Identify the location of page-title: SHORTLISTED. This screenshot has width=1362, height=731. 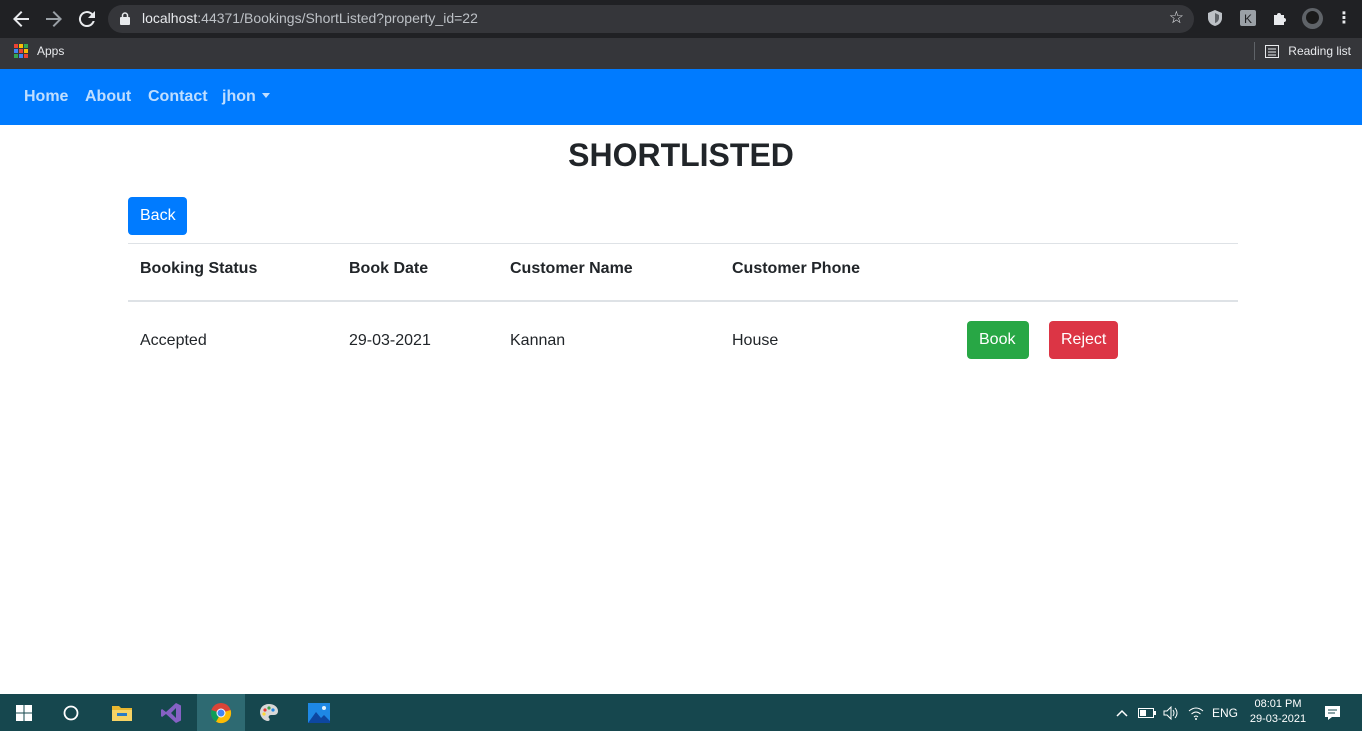
(681, 155).